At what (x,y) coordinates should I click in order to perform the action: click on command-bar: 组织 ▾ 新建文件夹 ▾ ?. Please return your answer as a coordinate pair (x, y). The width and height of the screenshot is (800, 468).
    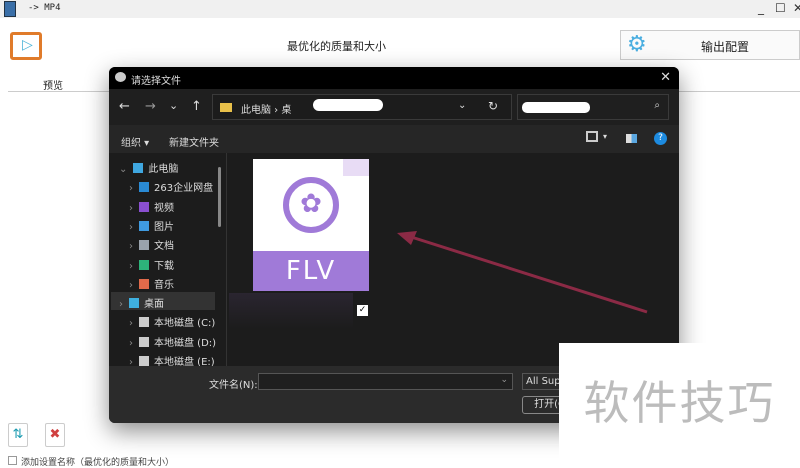
    Looking at the image, I should click on (394, 139).